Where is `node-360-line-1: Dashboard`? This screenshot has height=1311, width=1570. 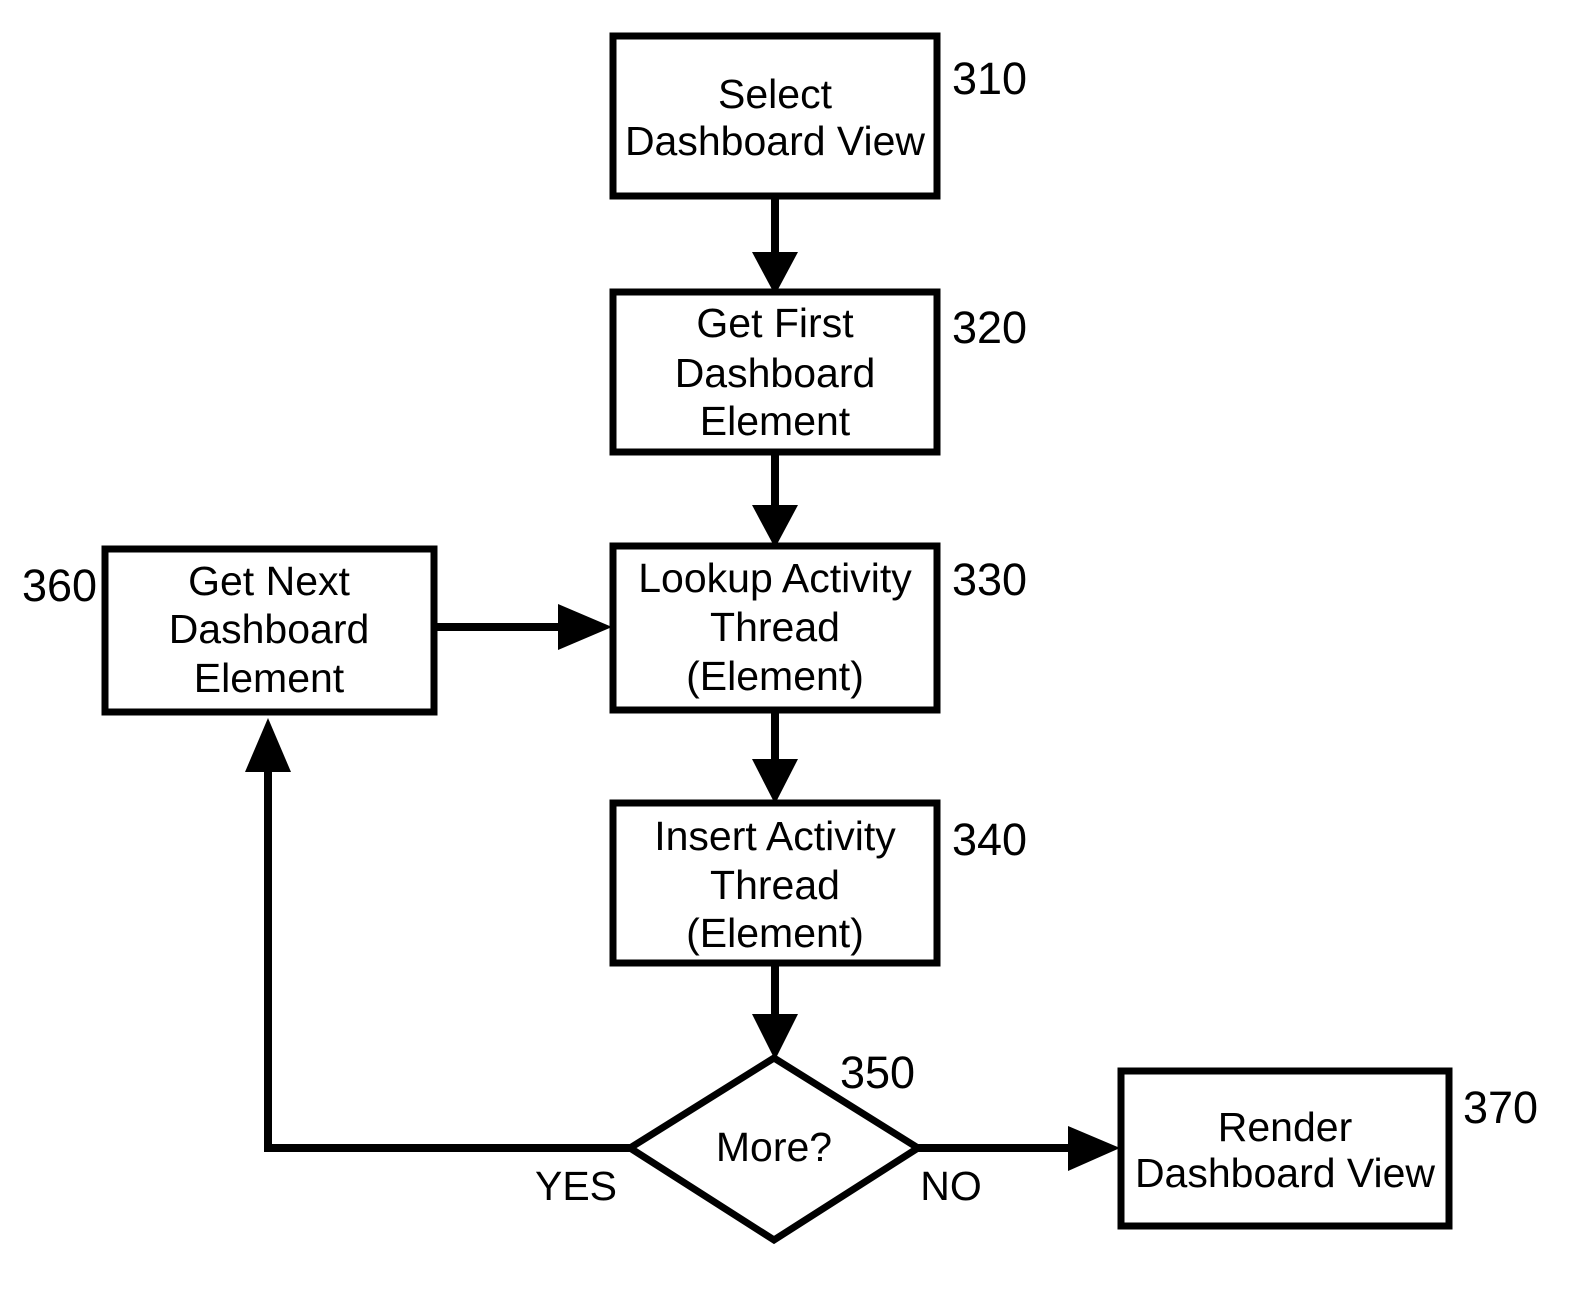
node-360-line-1: Dashboard is located at coordinates (269, 629).